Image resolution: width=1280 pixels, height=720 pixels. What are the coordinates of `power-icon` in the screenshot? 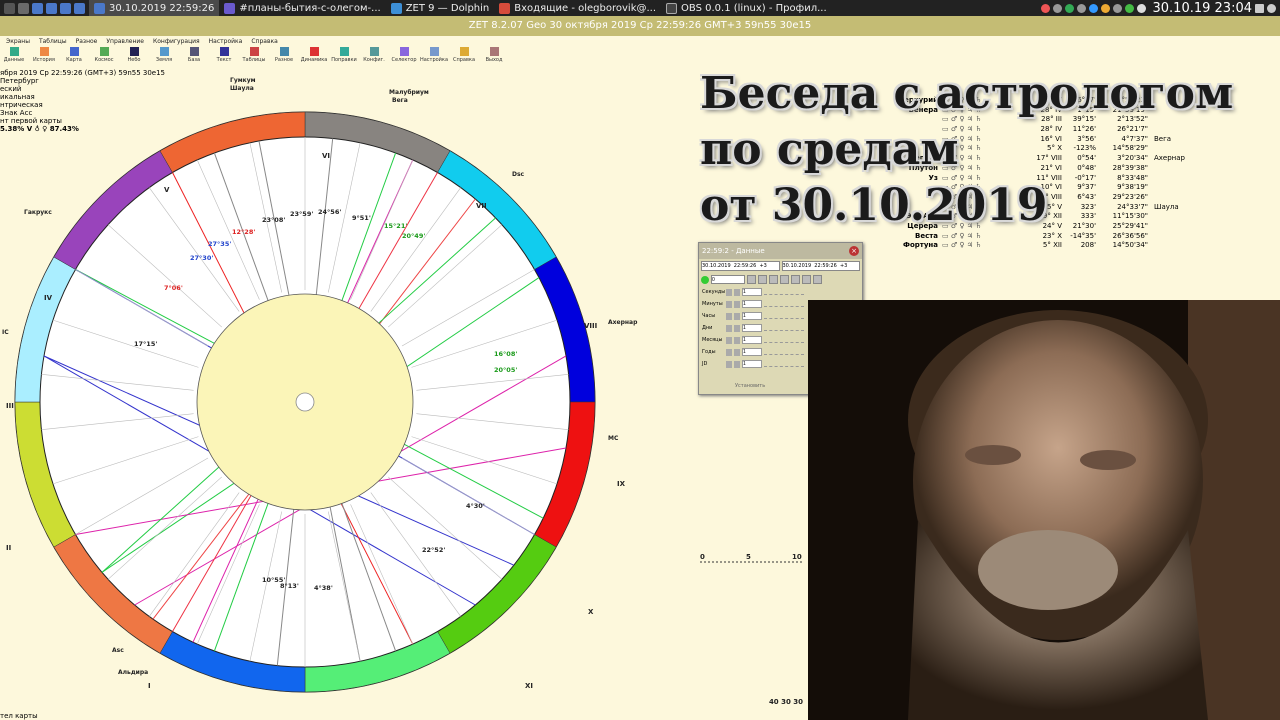 It's located at (1271, 8).